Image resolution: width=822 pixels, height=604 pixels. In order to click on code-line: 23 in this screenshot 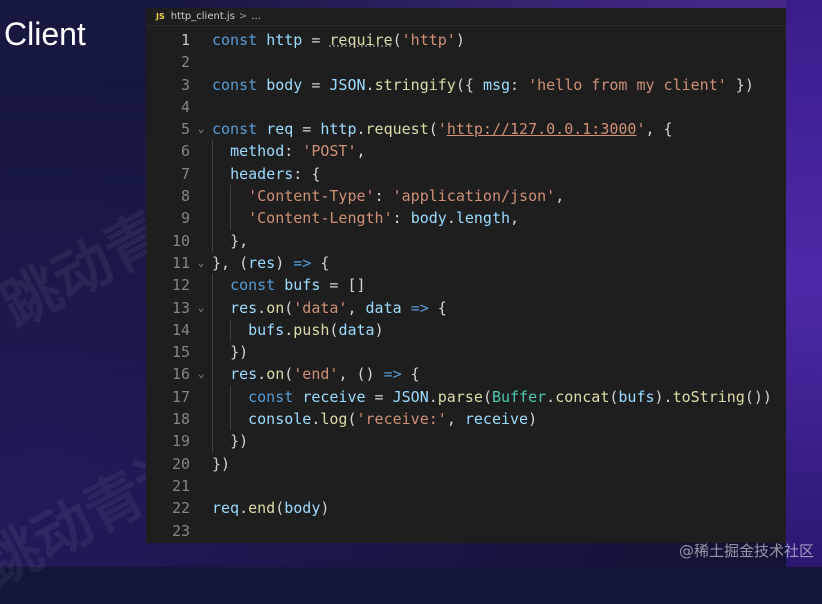, I will do `click(466, 531)`.